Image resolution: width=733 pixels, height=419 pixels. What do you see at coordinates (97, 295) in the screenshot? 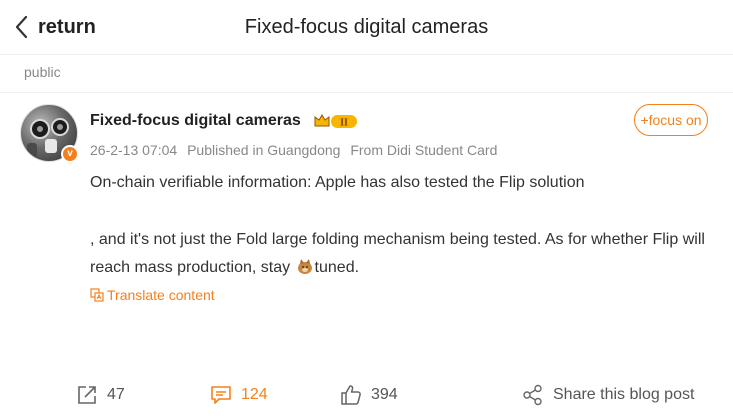
I see `translate-icon` at bounding box center [97, 295].